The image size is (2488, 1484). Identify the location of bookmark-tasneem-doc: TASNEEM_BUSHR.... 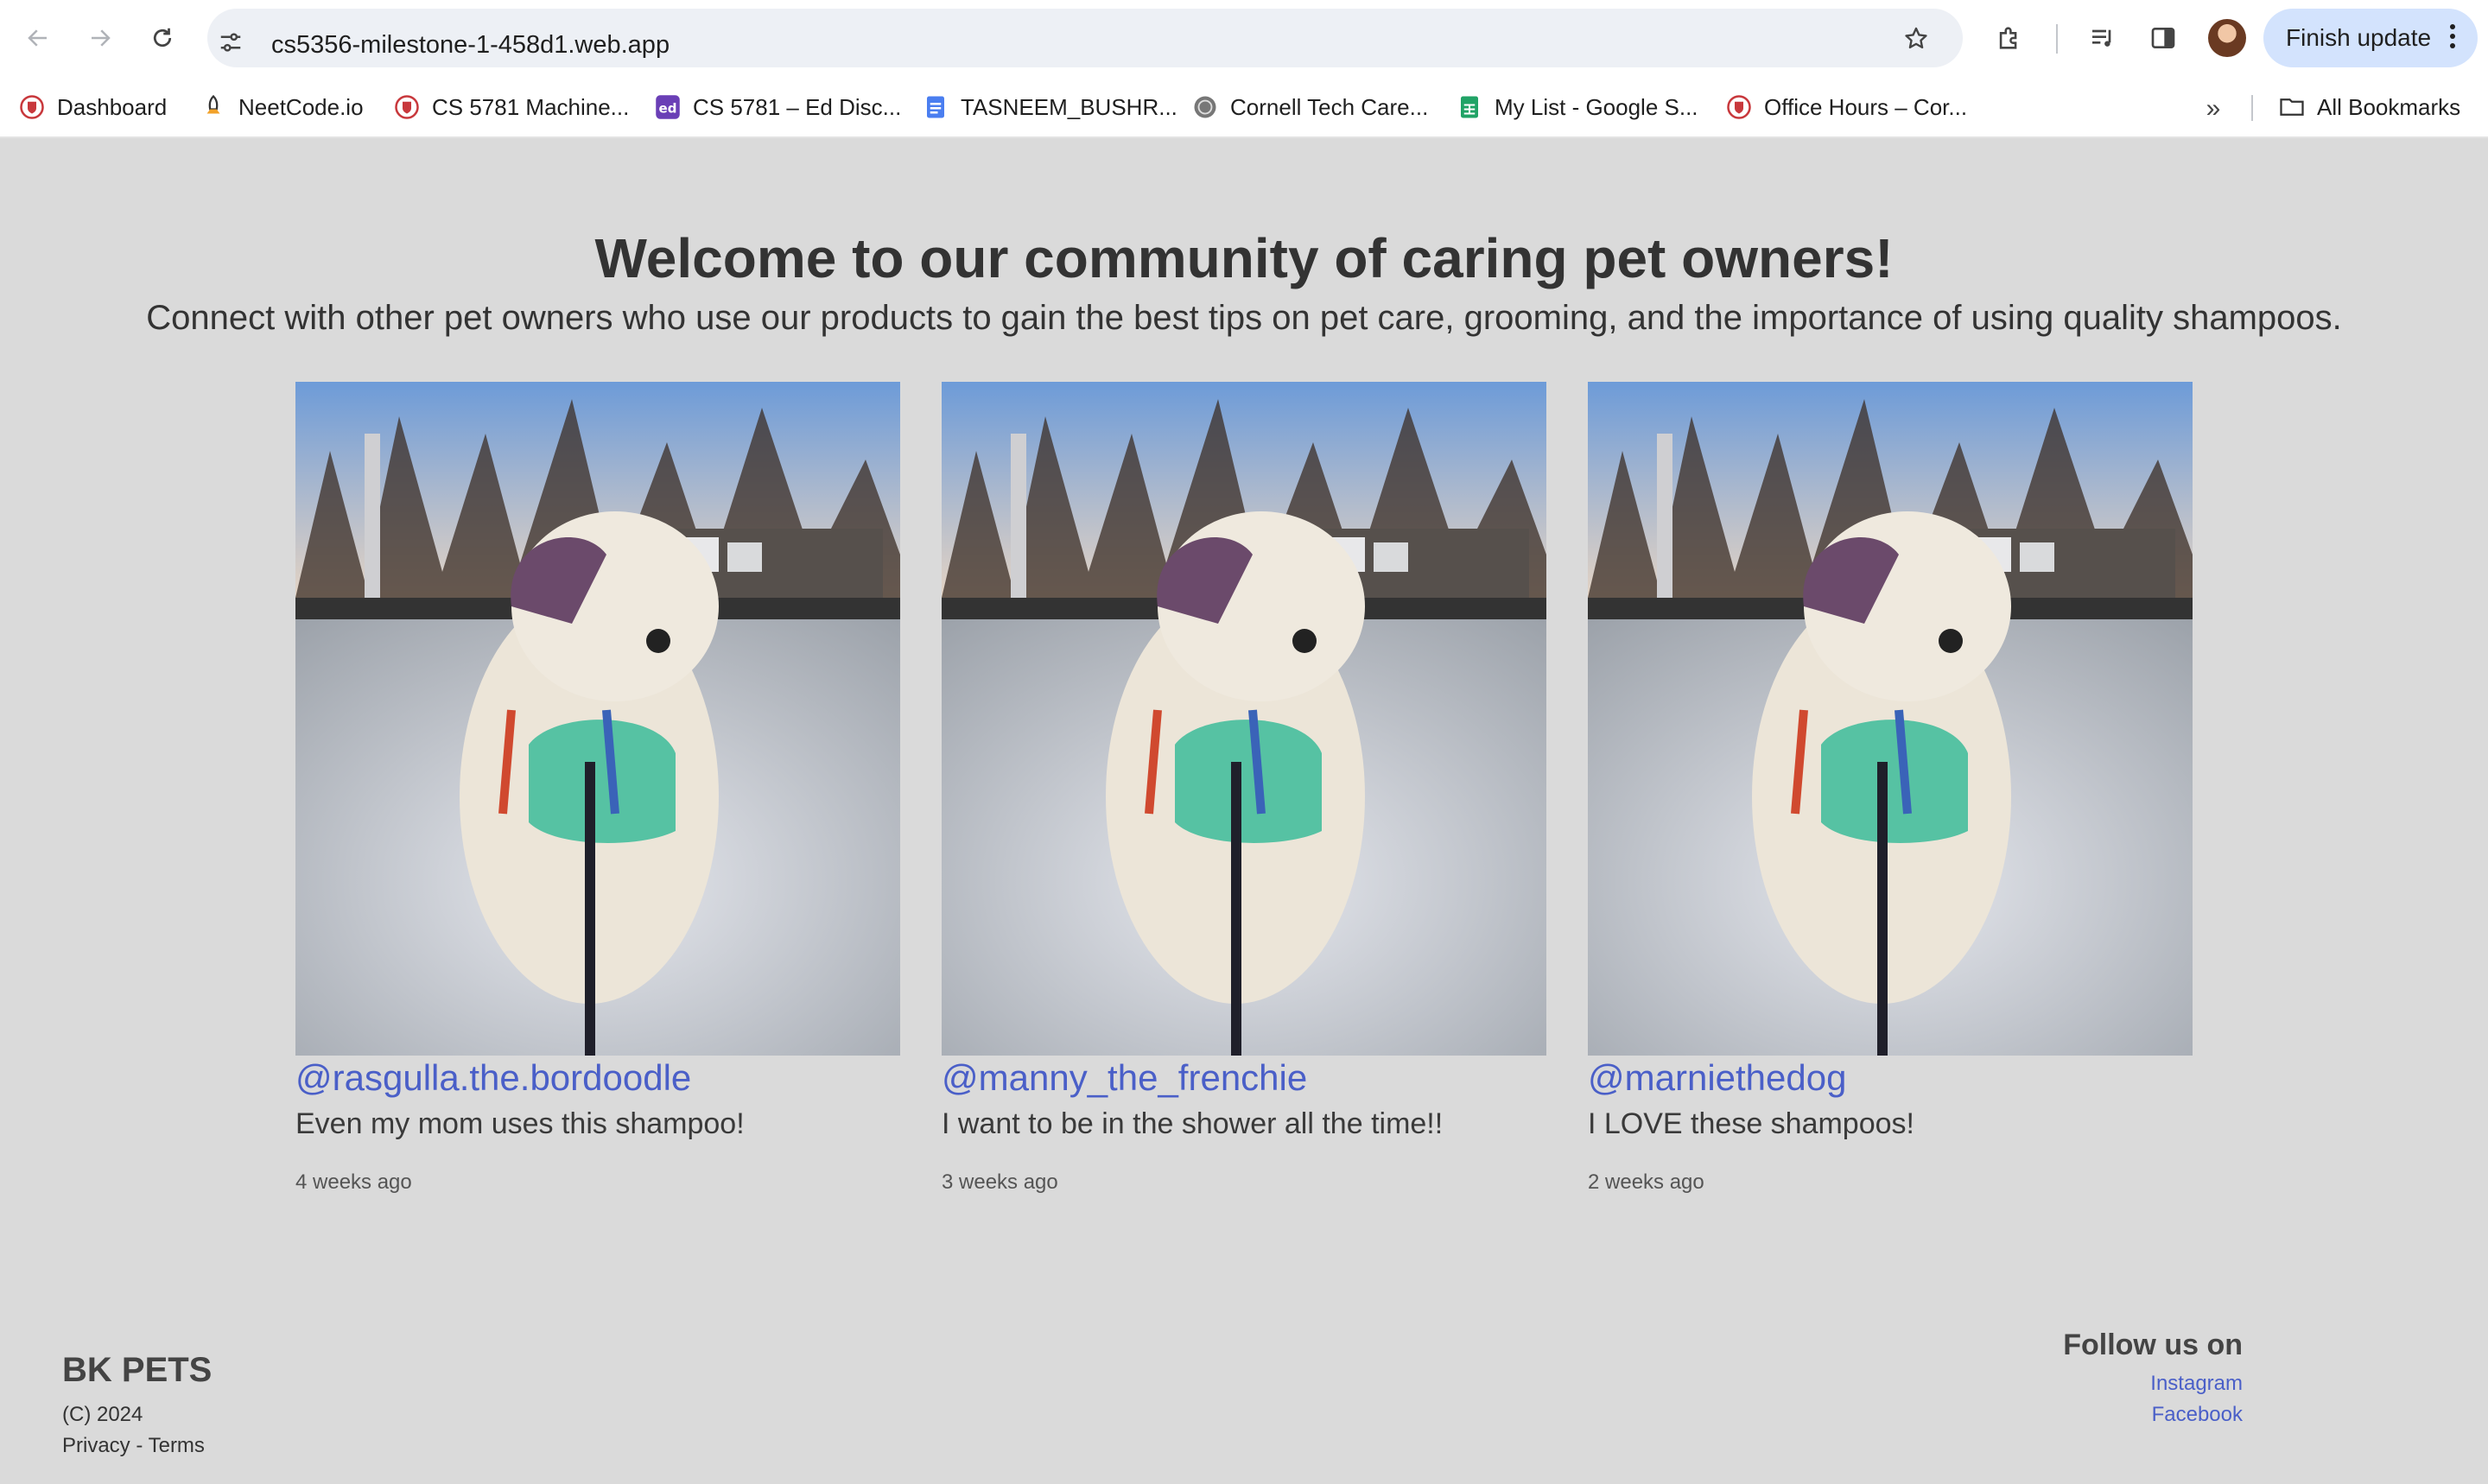
(1050, 107).